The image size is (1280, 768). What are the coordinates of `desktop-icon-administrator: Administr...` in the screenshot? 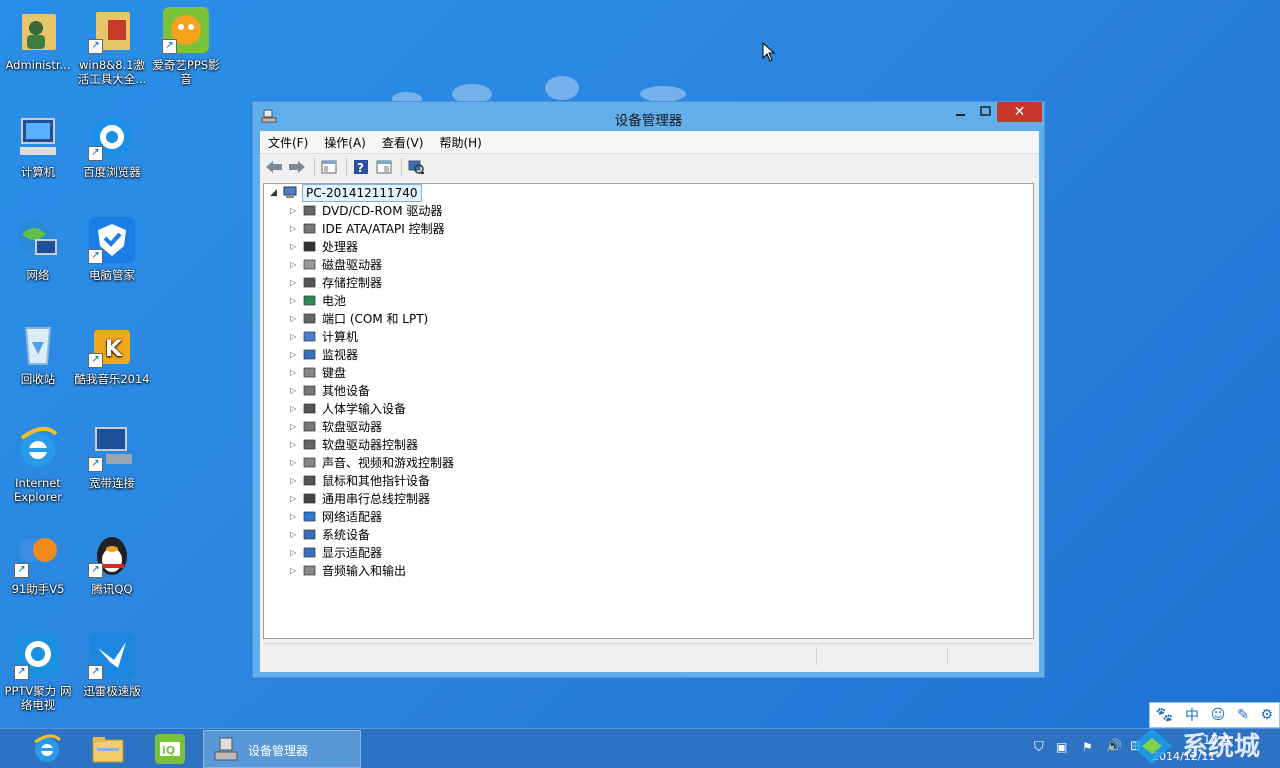 It's located at (38, 39).